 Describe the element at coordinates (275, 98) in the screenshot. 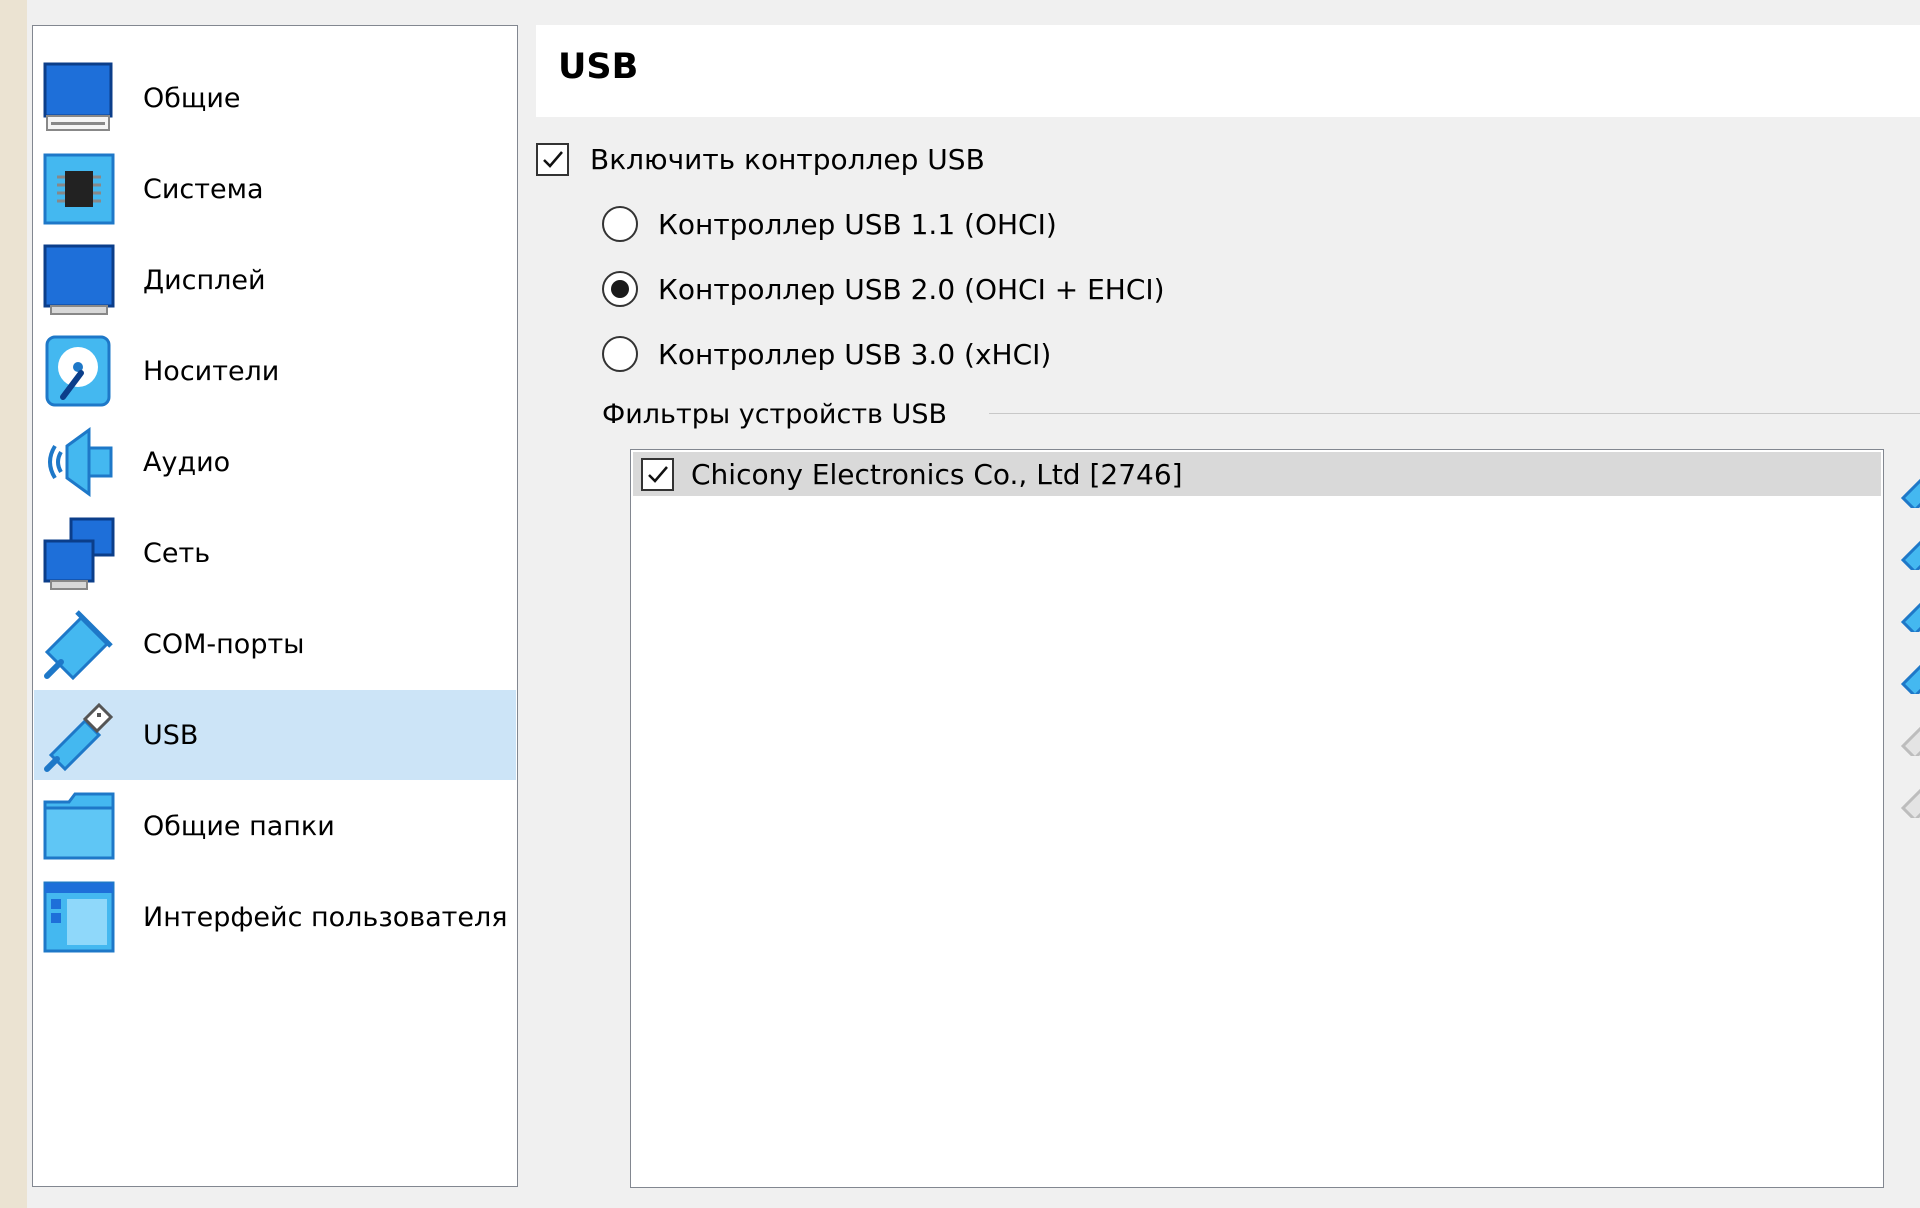

I see `sidebar-item-general: Общие` at that location.